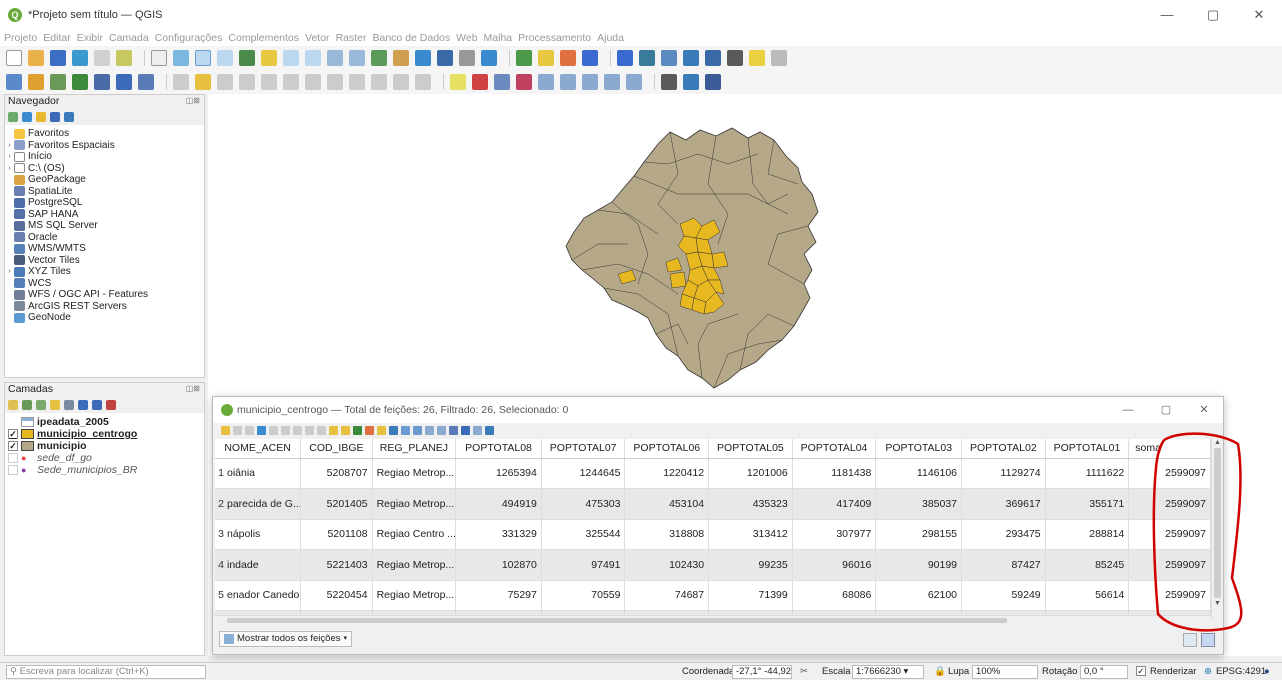 This screenshot has height=680, width=1282. Describe the element at coordinates (667, 473) in the screenshot. I see `table-cell: 1220412` at that location.